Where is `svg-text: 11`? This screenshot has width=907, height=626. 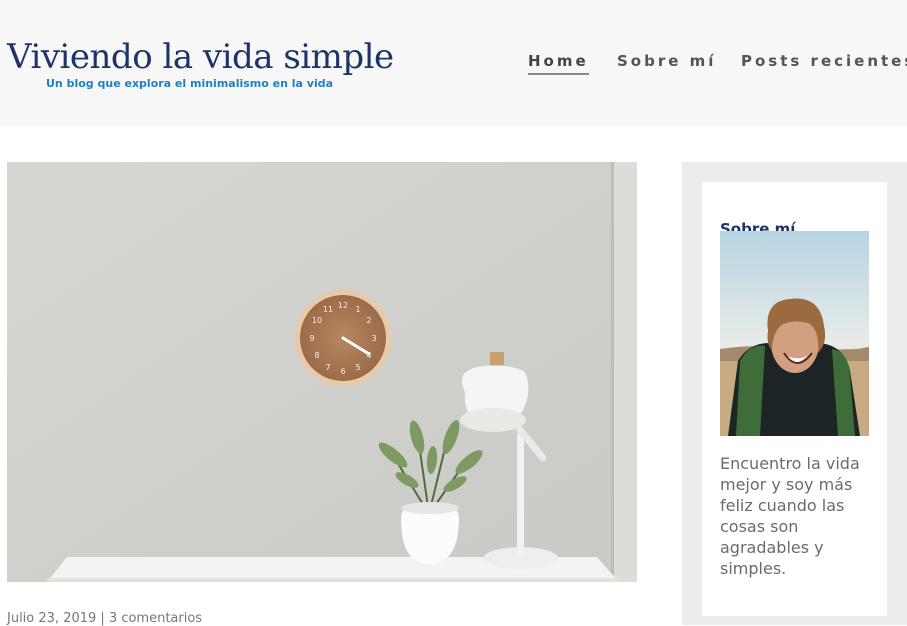
svg-text: 11 is located at coordinates (328, 309).